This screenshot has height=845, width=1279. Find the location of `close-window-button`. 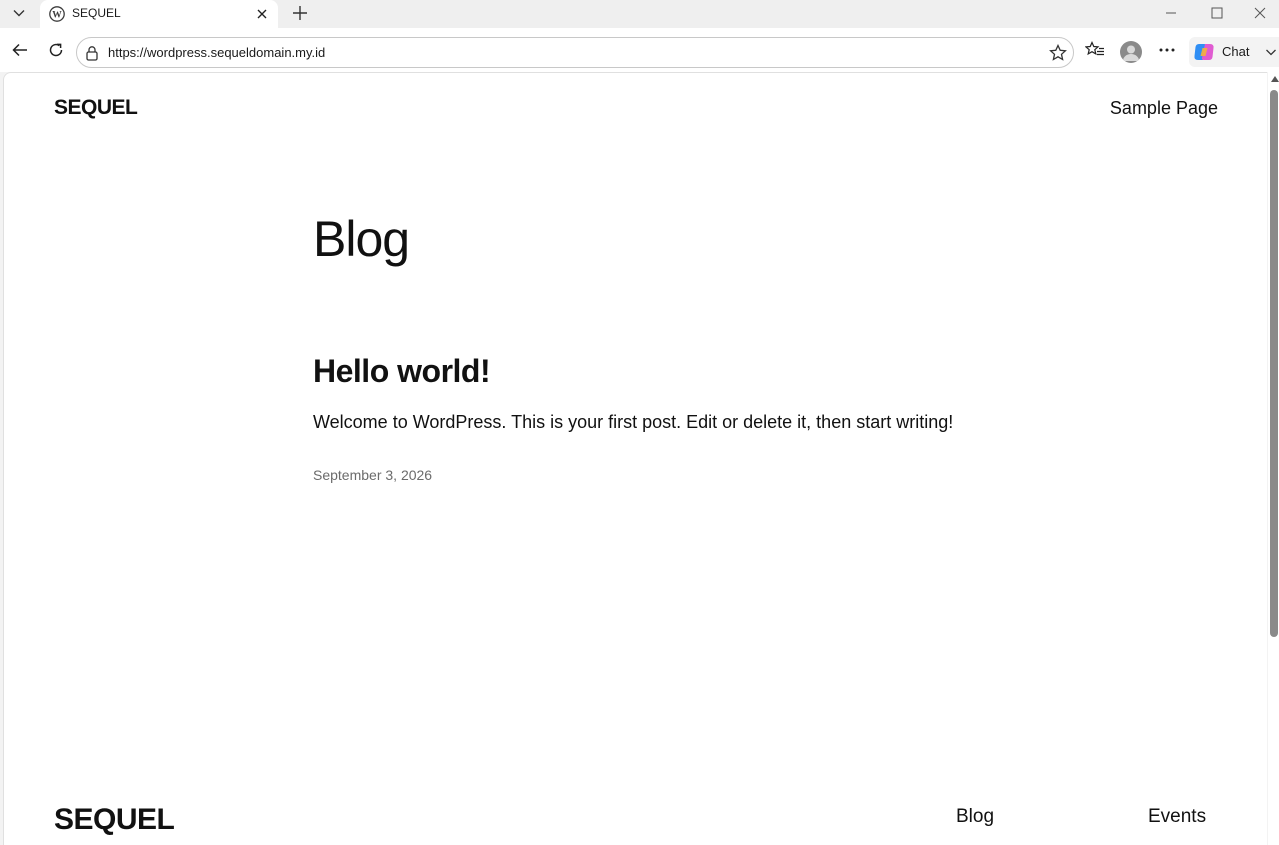

close-window-button is located at coordinates (1259, 13).